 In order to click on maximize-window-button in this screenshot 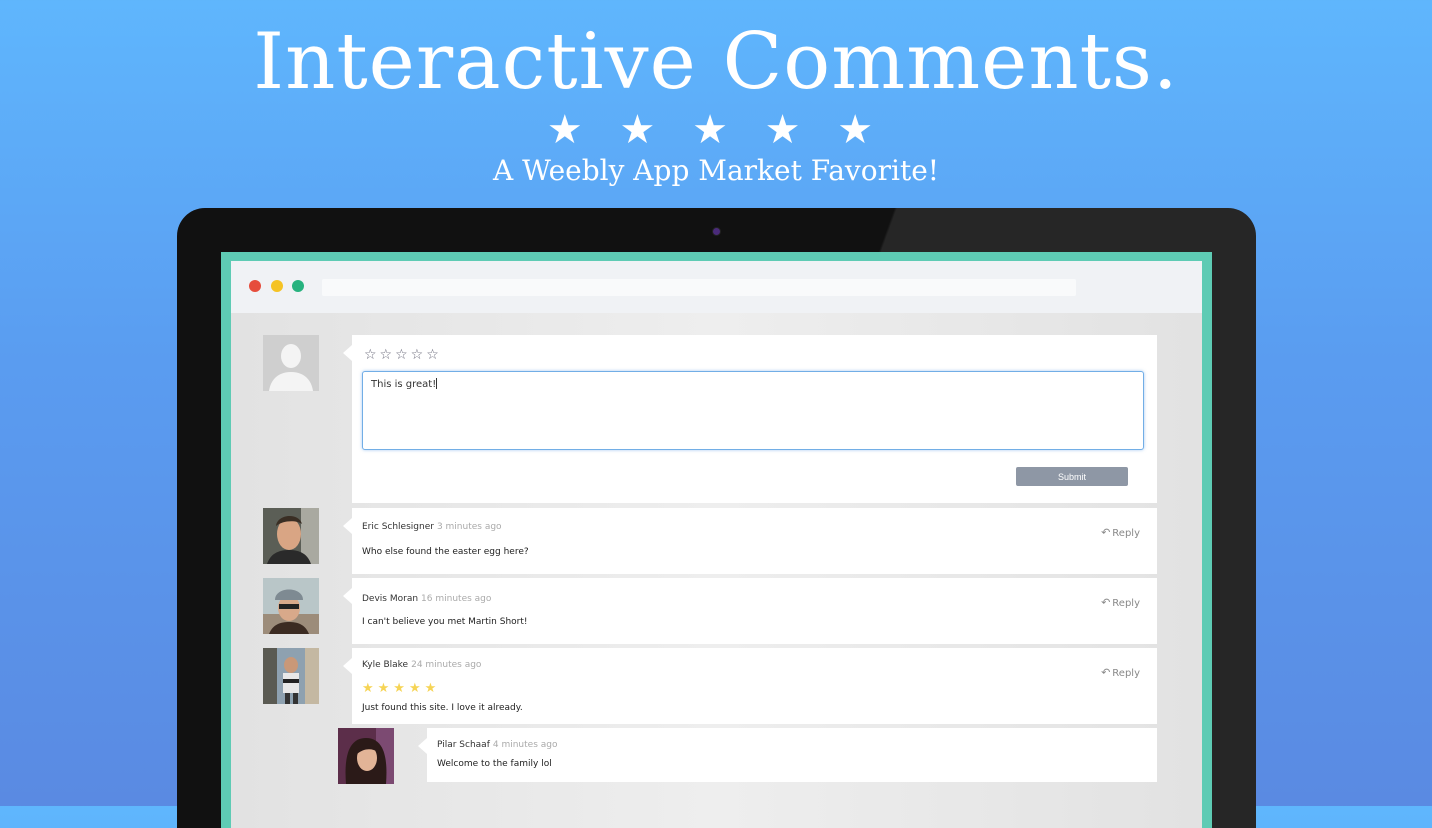, I will do `click(298, 286)`.